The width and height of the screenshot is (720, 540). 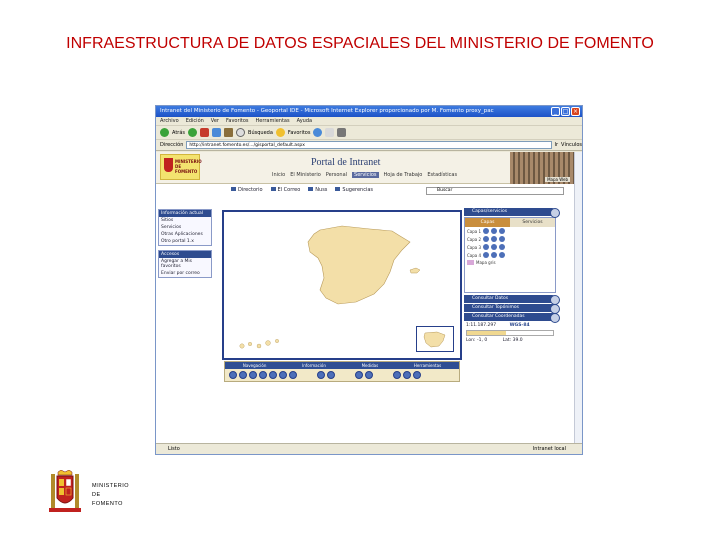 What do you see at coordinates (280, 132) in the screenshot?
I see `favorites-icon` at bounding box center [280, 132].